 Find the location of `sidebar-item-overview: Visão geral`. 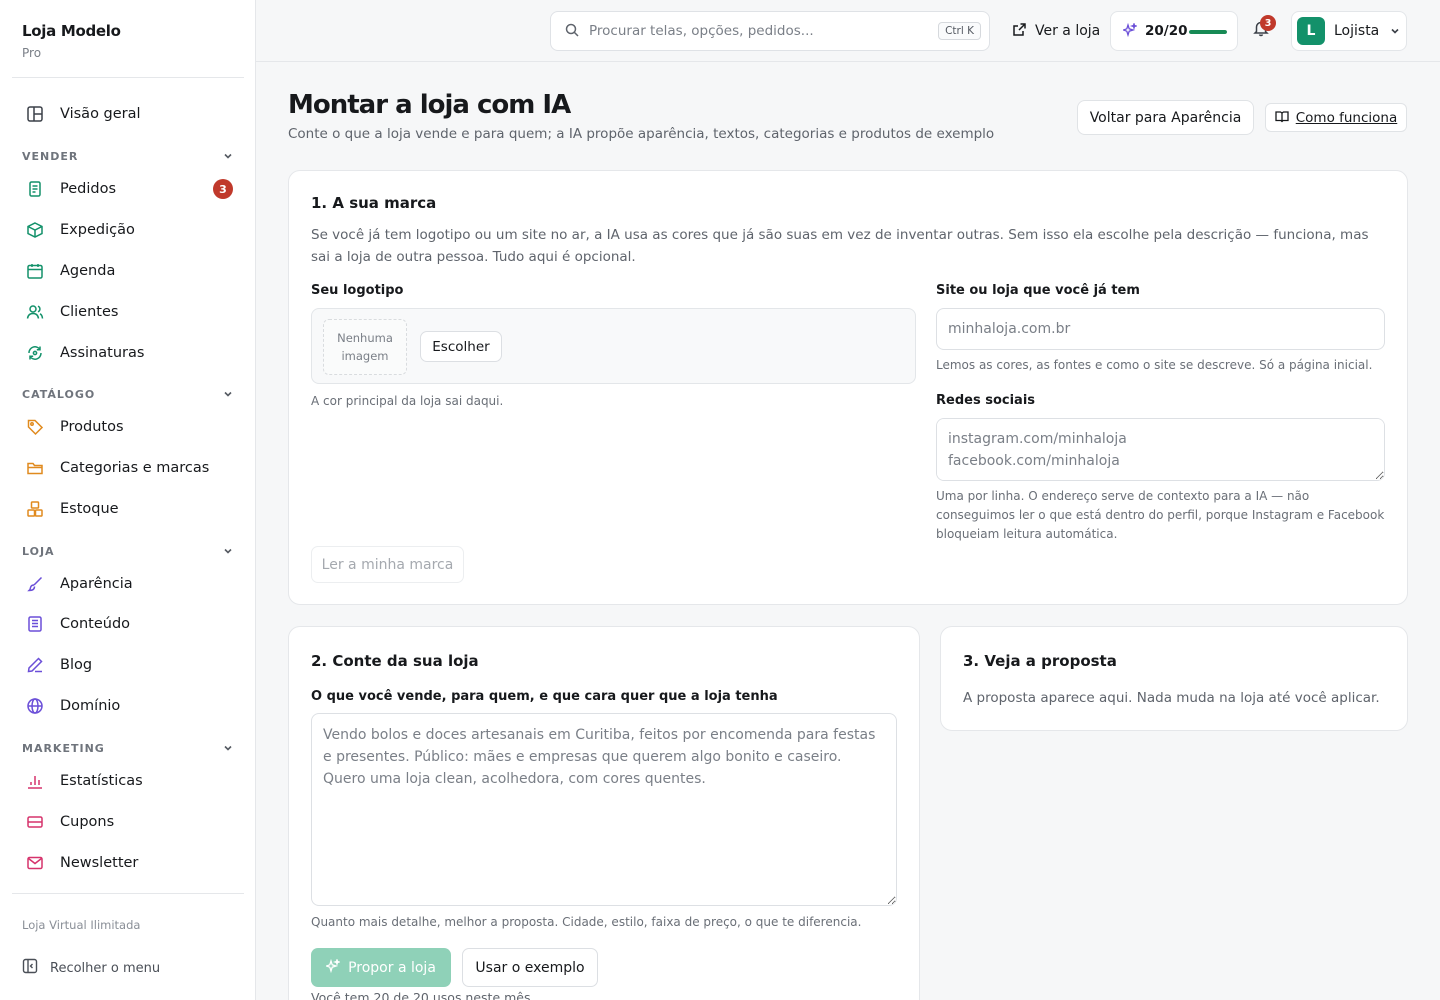

sidebar-item-overview: Visão geral is located at coordinates (128, 114).